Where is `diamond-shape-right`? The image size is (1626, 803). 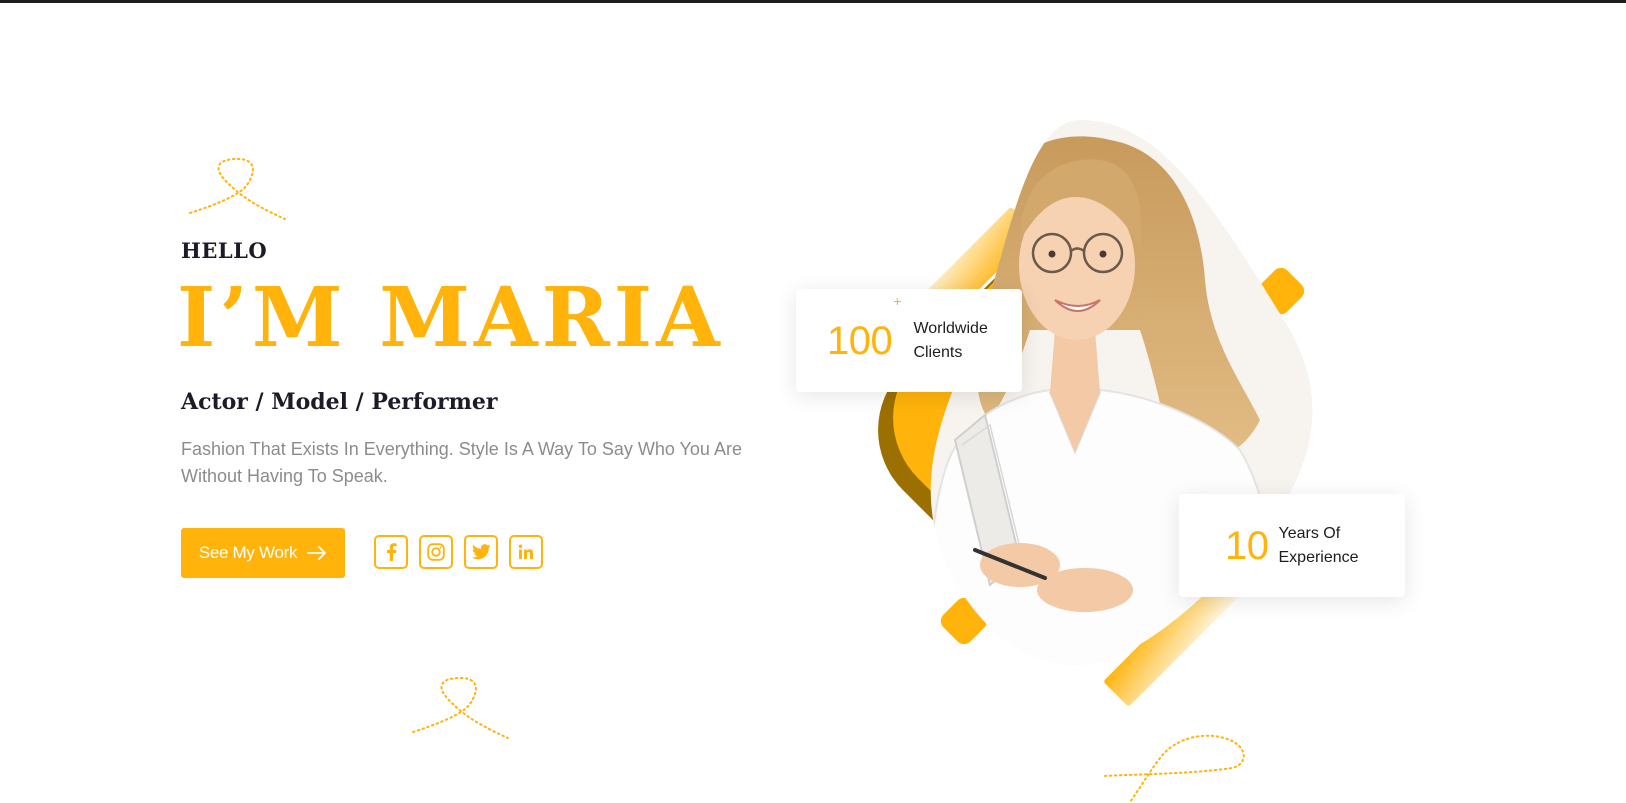 diamond-shape-right is located at coordinates (1281, 291).